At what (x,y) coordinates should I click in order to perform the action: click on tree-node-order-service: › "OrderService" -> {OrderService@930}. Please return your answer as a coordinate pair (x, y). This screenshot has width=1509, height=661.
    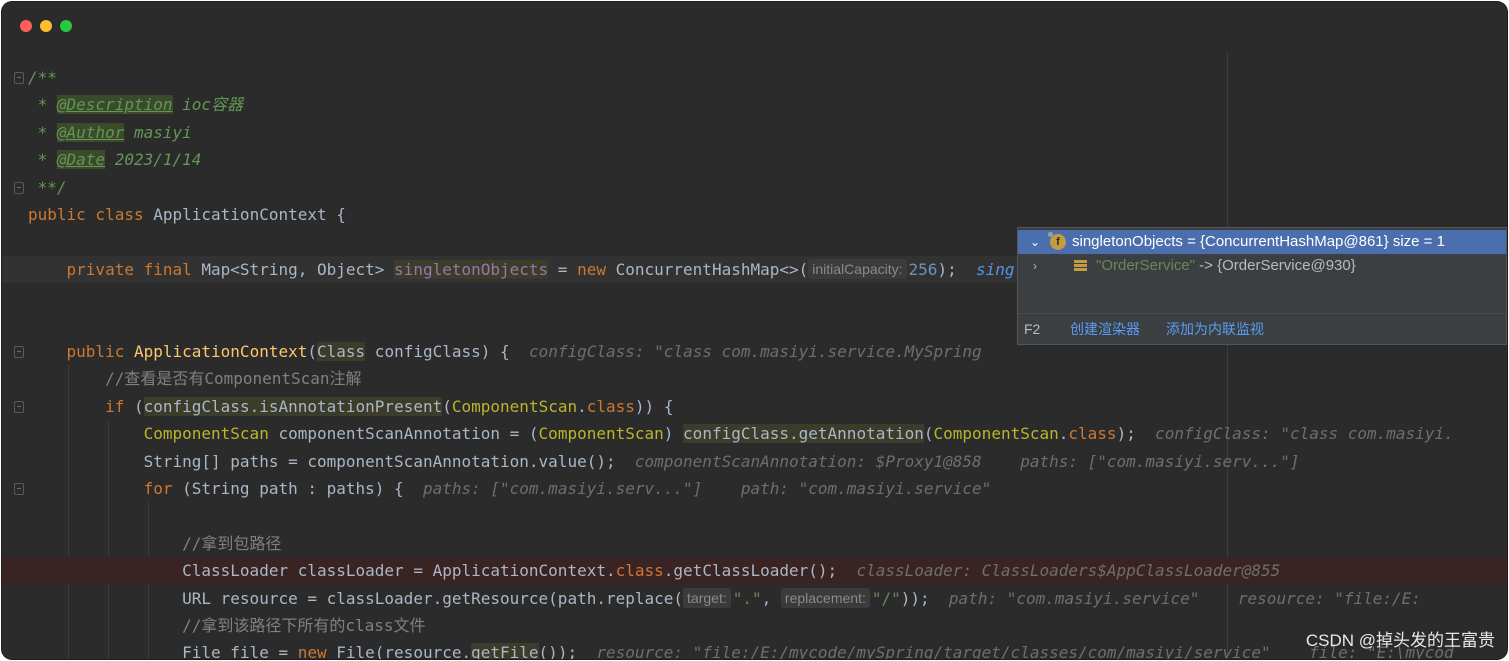
    Looking at the image, I should click on (1262, 266).